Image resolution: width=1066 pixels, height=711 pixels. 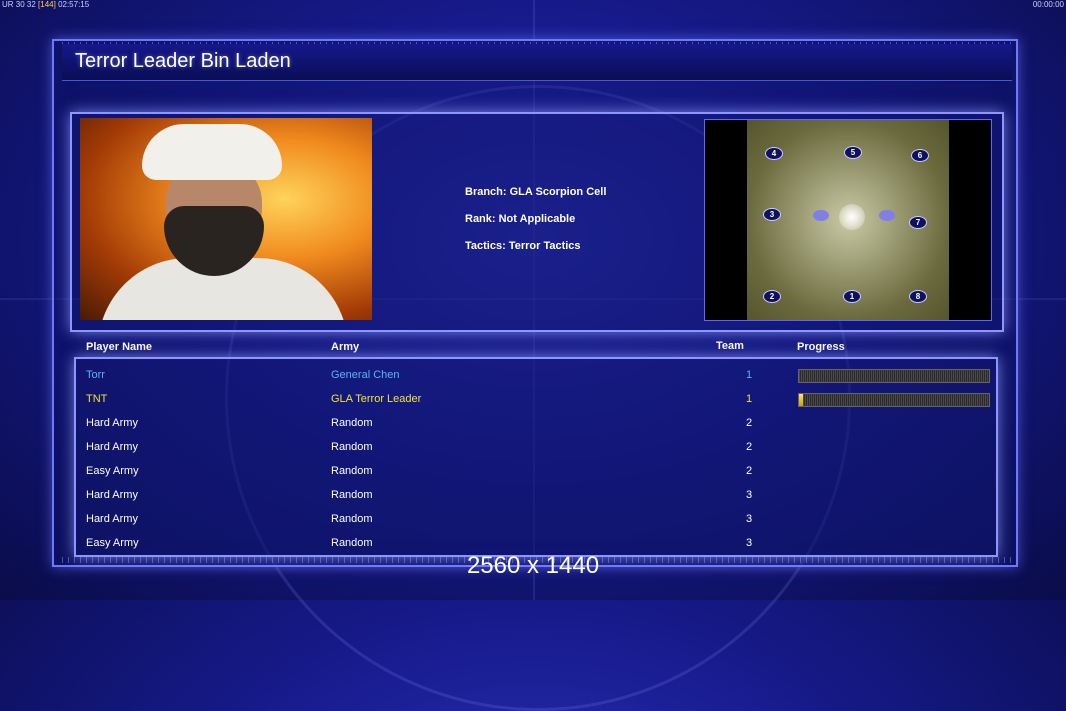 What do you see at coordinates (536, 399) in the screenshot?
I see `player-row: TNT GLA Terror Leader 1` at bounding box center [536, 399].